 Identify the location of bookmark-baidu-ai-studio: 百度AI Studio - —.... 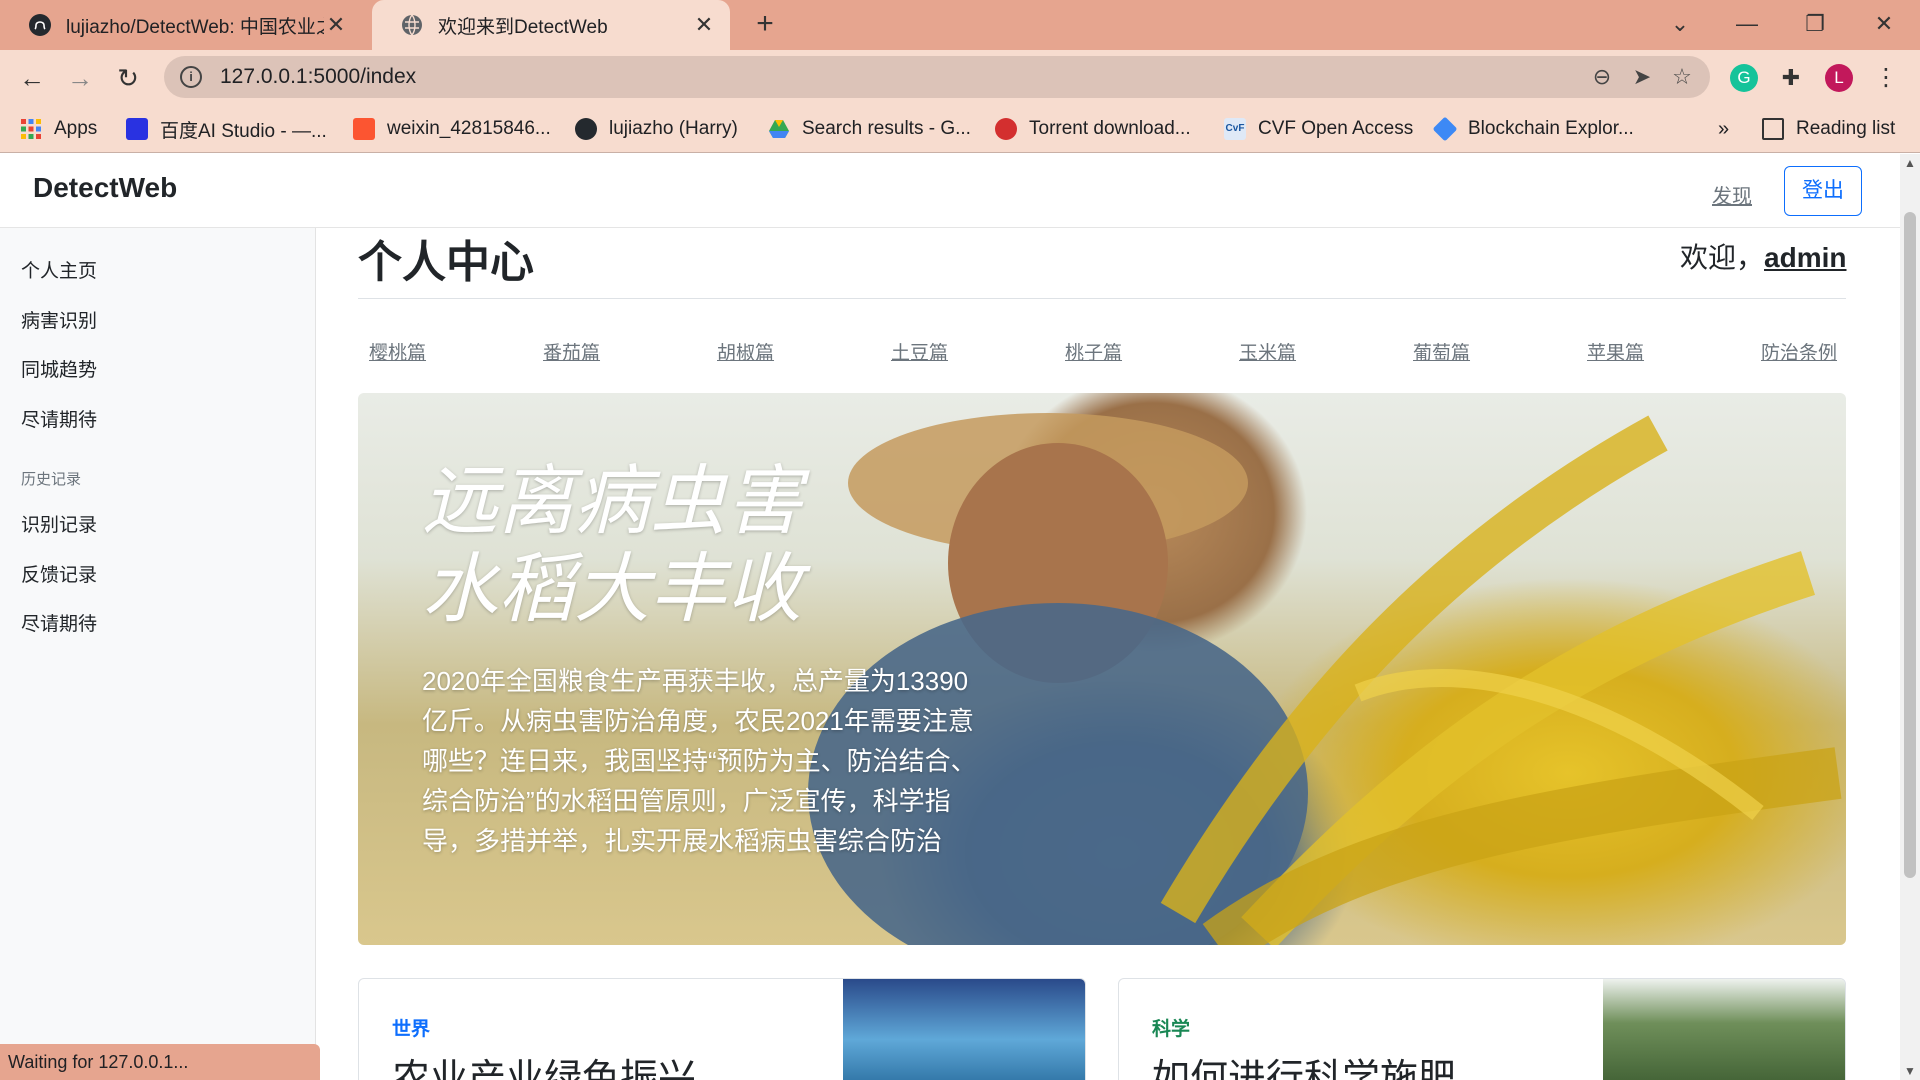
(226, 129).